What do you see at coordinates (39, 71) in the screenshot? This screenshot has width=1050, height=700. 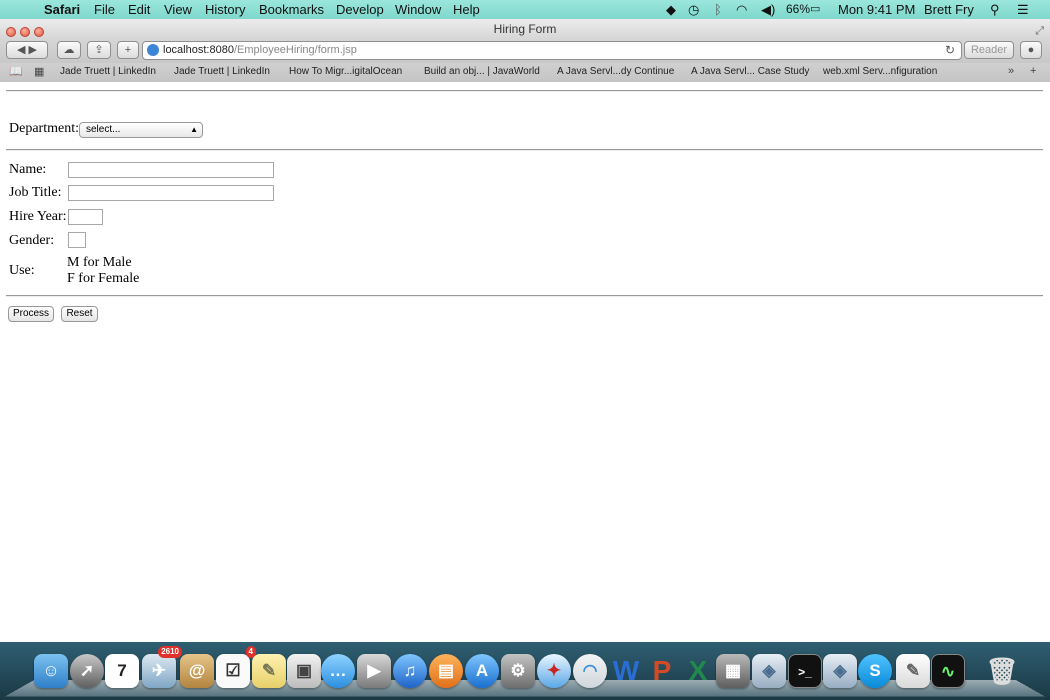 I see `top-sites-icon: ▦` at bounding box center [39, 71].